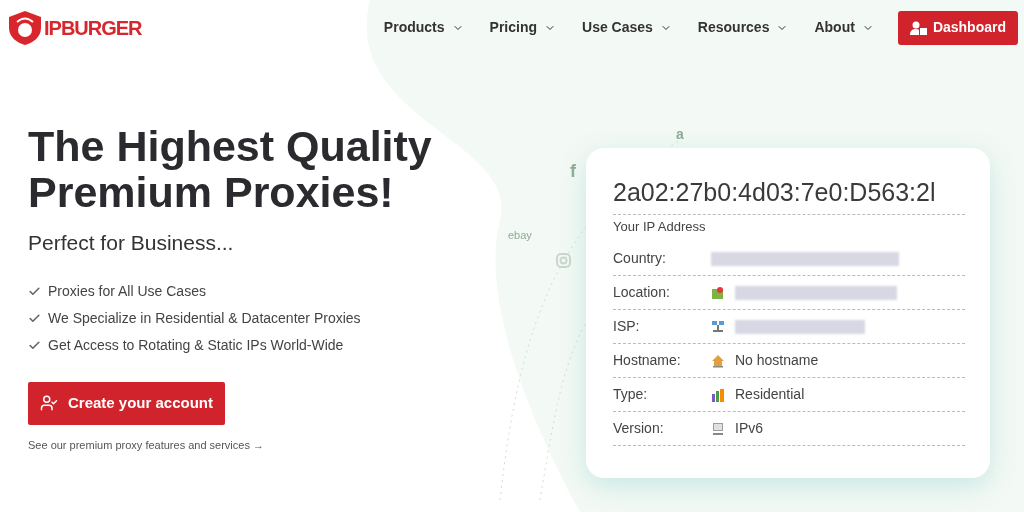 Image resolution: width=1024 pixels, height=512 pixels. What do you see at coordinates (749, 428) in the screenshot?
I see `row-value: IPv6` at bounding box center [749, 428].